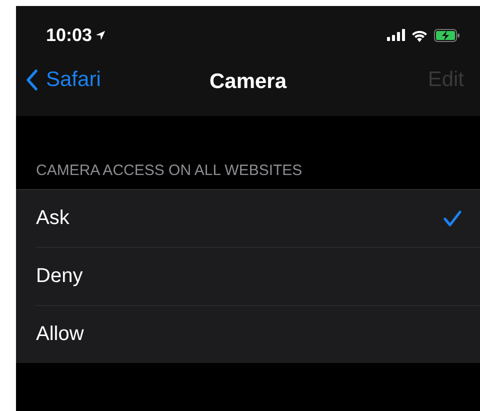  What do you see at coordinates (248, 82) in the screenshot?
I see `nav-title: Camera` at bounding box center [248, 82].